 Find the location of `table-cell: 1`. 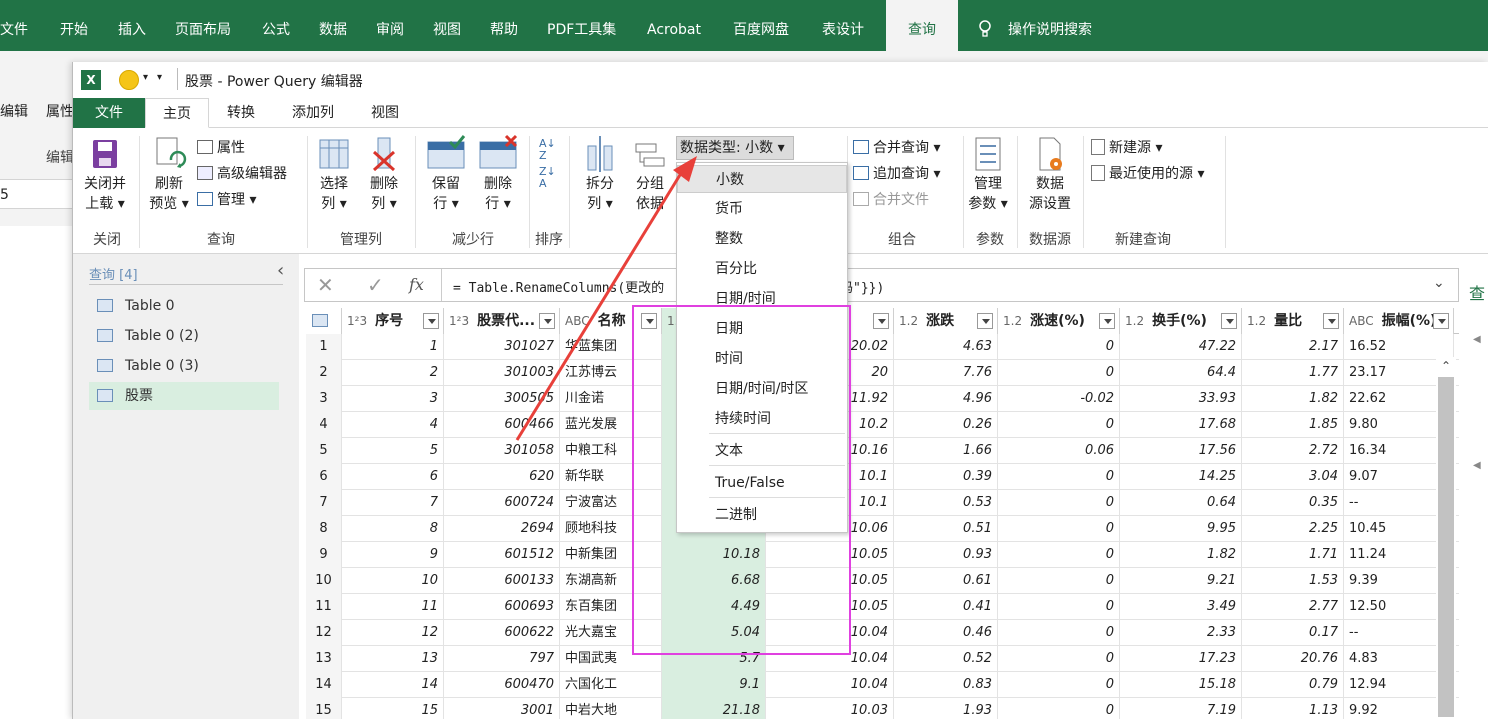

table-cell: 1 is located at coordinates (393, 347).